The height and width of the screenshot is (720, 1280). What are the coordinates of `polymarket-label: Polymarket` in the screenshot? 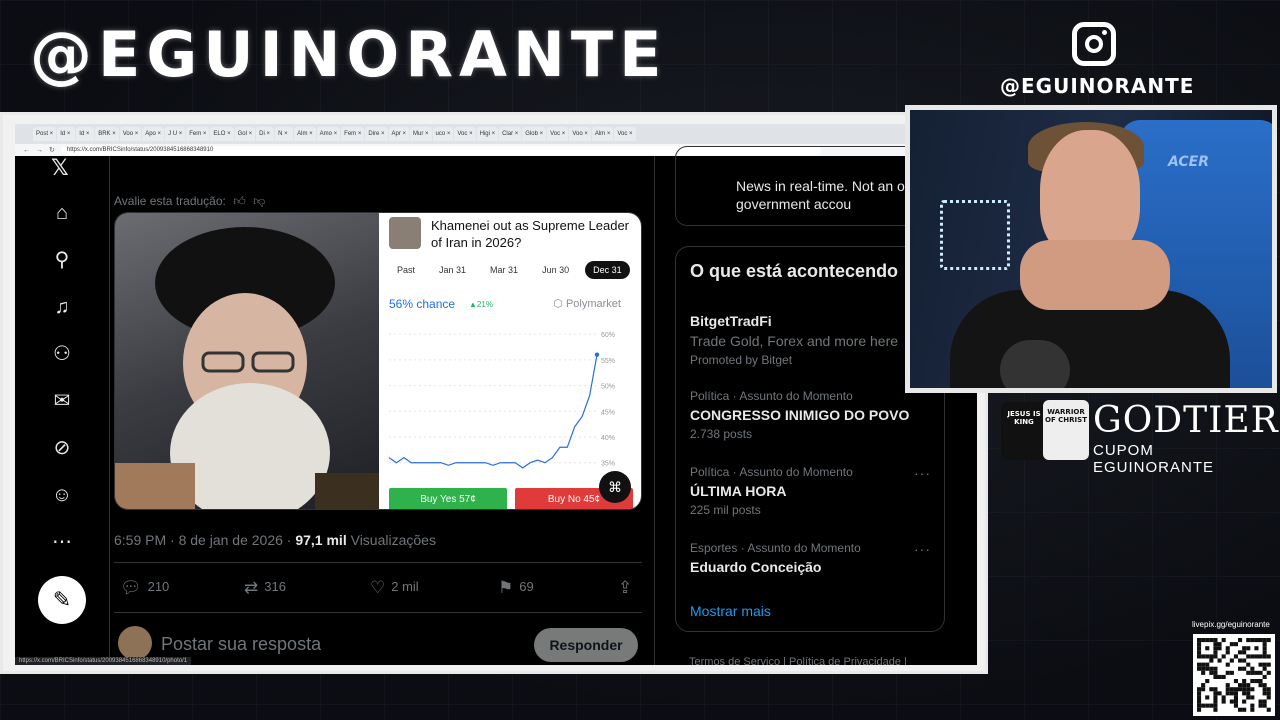 It's located at (593, 304).